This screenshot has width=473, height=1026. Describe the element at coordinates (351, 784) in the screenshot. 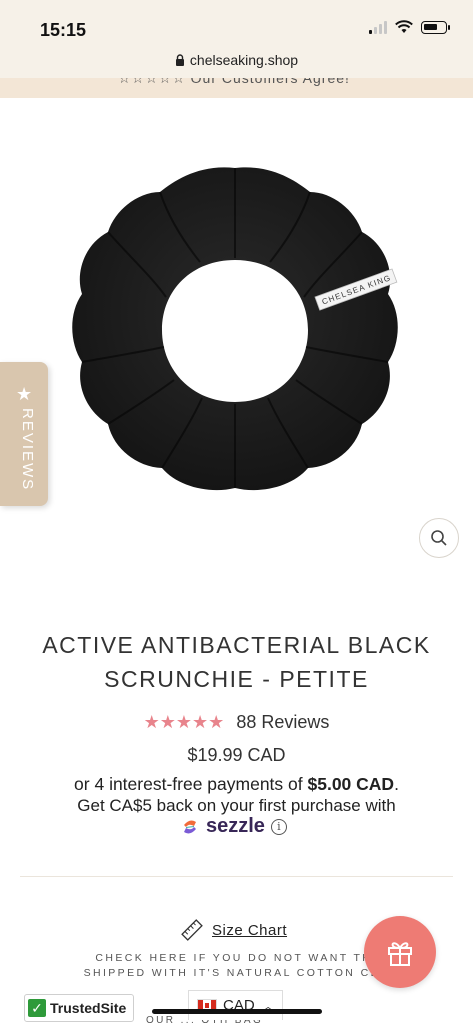

I see `installments-amount: $5.00 CAD` at that location.